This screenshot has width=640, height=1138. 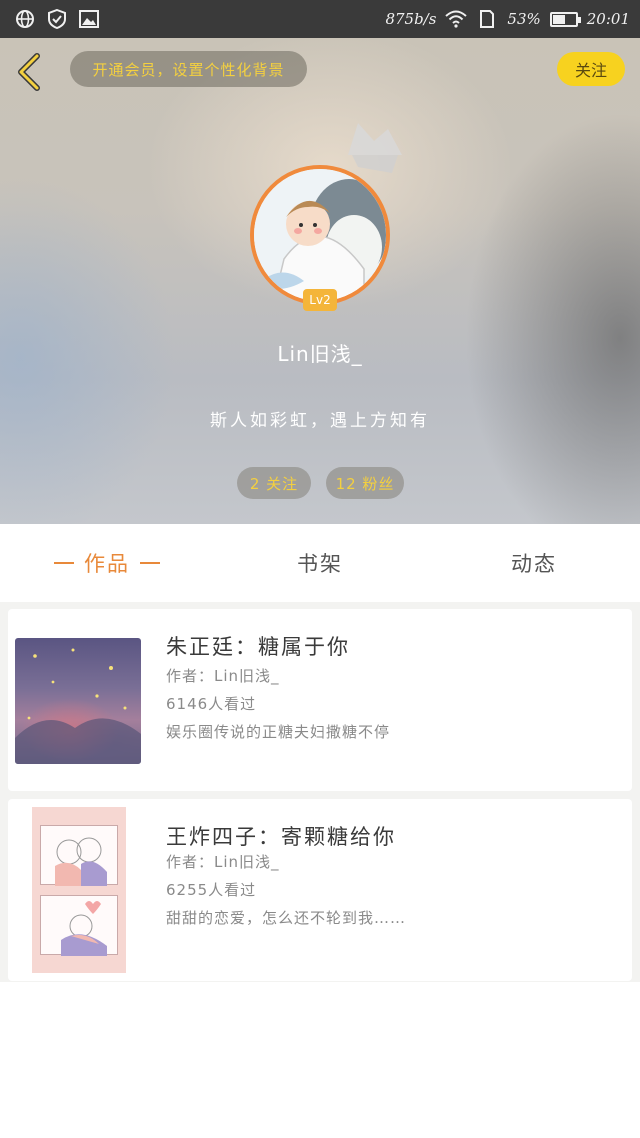 I want to click on work-views: 6255人看过, so click(x=211, y=890).